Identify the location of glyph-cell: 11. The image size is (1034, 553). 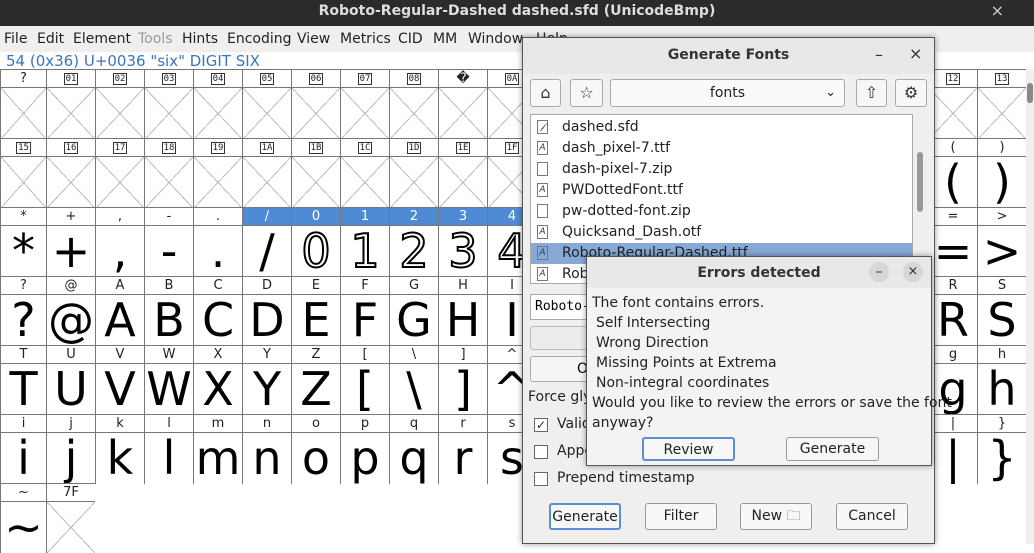
(364, 242).